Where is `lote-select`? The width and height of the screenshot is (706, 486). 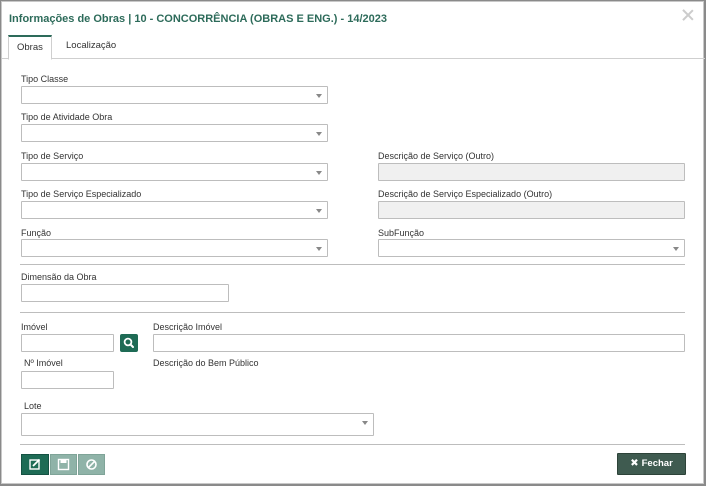
lote-select is located at coordinates (197, 424).